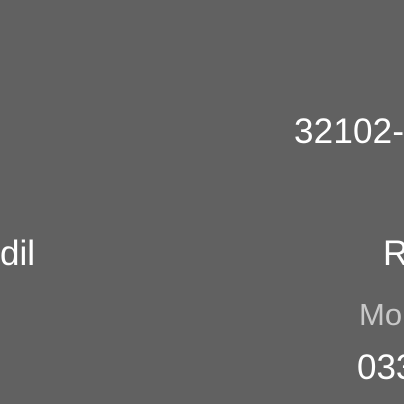 Image resolution: width=404 pixels, height=404 pixels. I want to click on left-name-text: dil, so click(18, 253).